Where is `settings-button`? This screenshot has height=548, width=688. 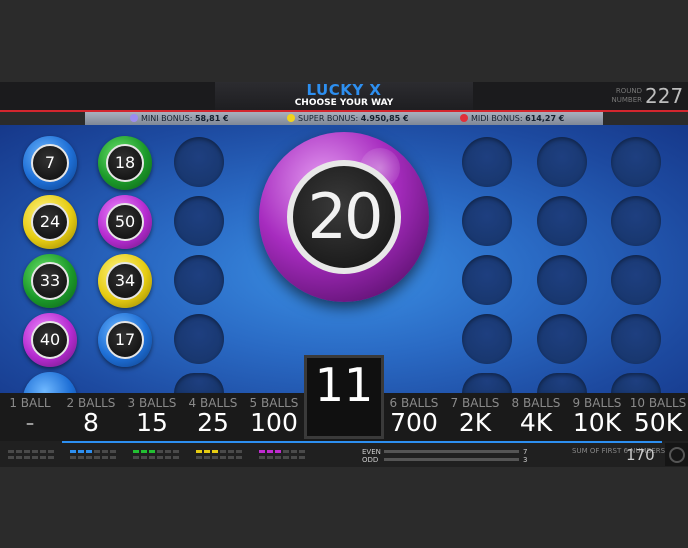 settings-button is located at coordinates (676, 454).